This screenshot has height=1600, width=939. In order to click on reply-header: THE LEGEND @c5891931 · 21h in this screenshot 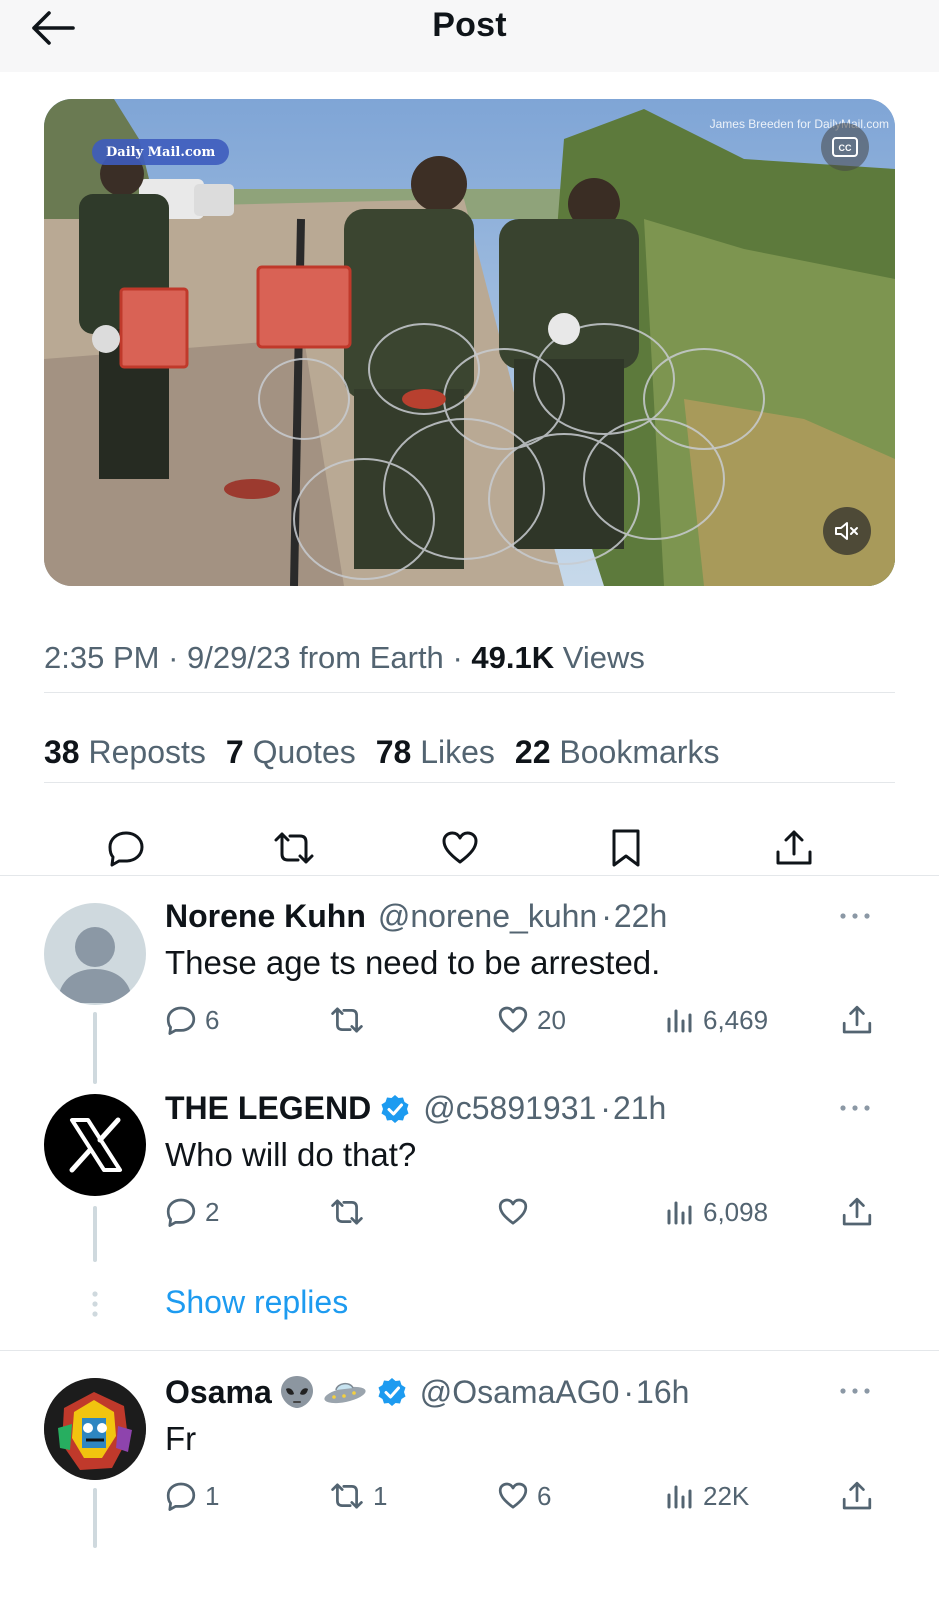, I will do `click(415, 1108)`.